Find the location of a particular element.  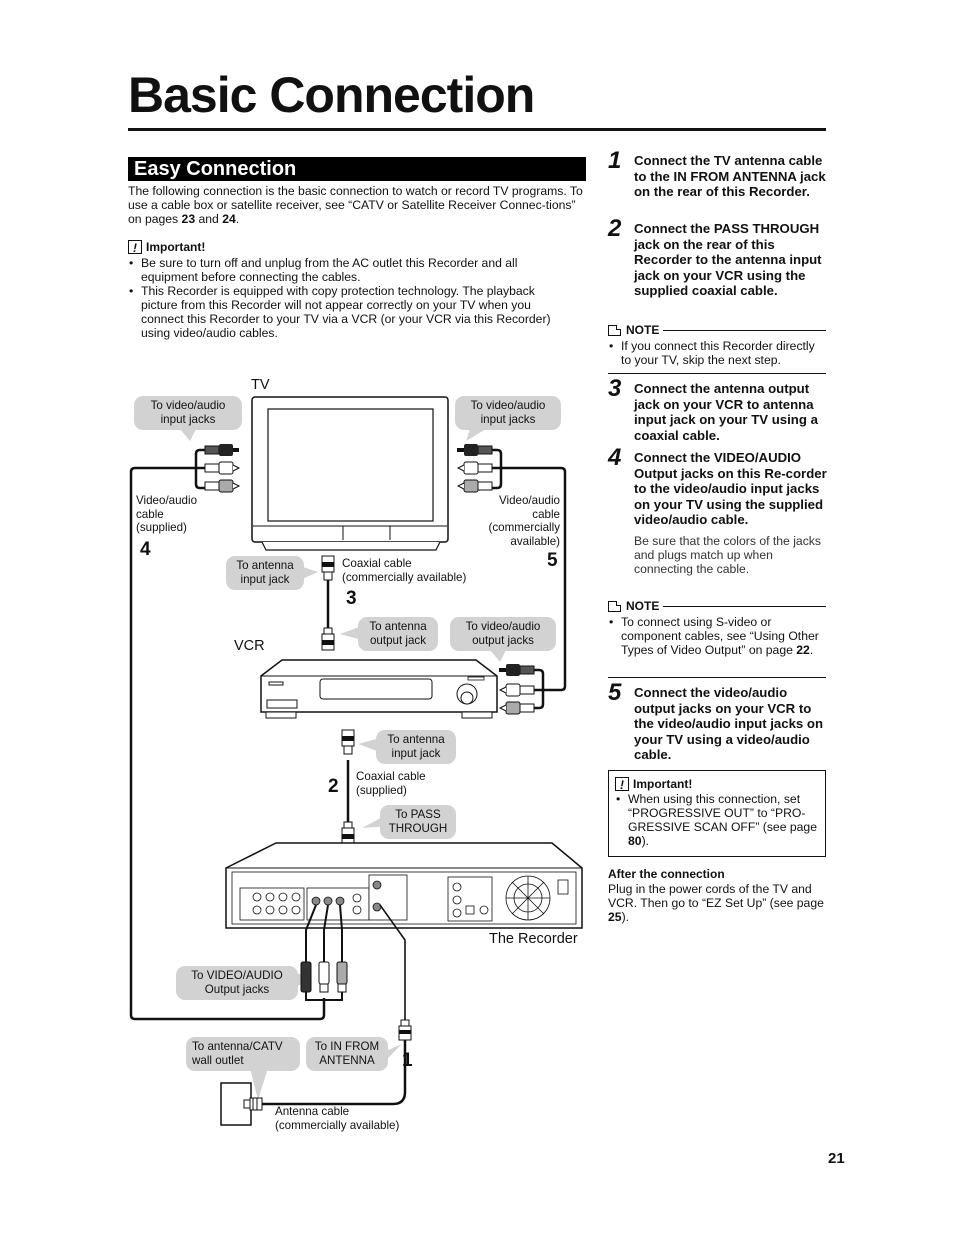

callout-pass-through: To PASS THROUGH is located at coordinates (418, 822).